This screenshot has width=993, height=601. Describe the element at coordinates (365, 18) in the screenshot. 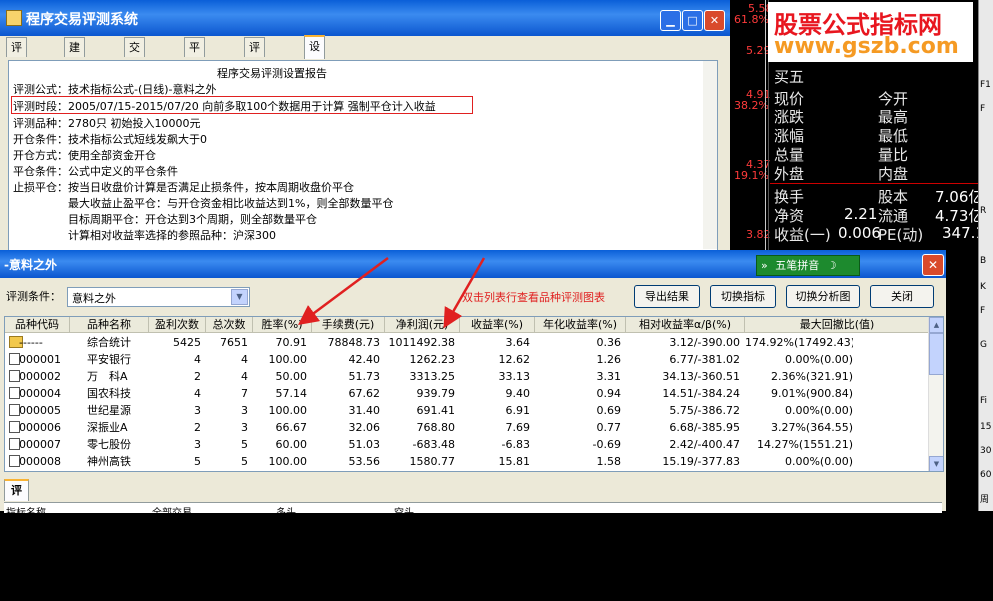

I see `window-titlebar: 程序交易评测系统 ▁ □ ✕` at that location.